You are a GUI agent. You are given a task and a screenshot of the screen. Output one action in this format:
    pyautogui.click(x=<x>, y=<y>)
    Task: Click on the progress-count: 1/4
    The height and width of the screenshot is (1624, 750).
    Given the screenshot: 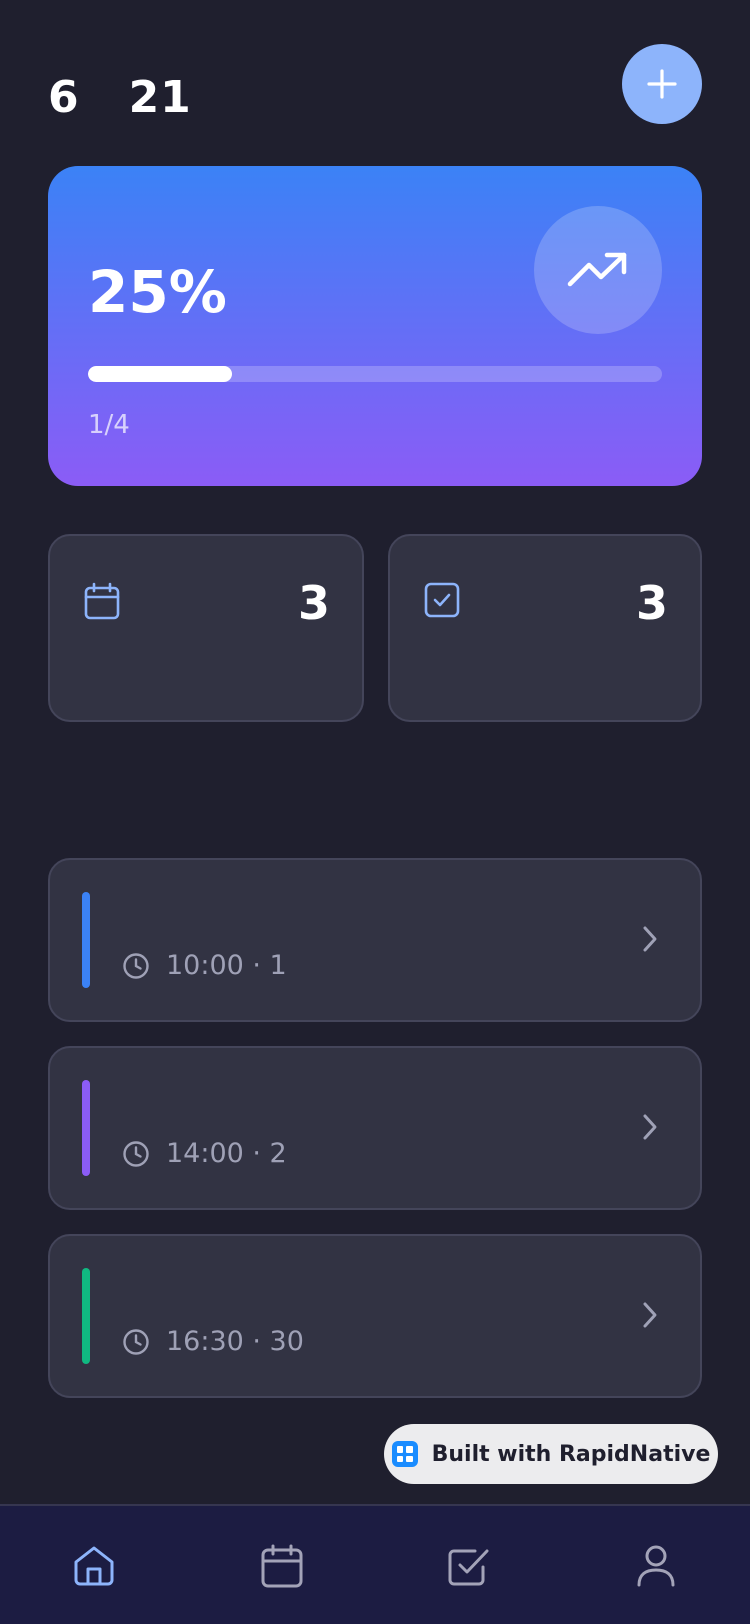 What is the action you would take?
    pyautogui.click(x=109, y=425)
    